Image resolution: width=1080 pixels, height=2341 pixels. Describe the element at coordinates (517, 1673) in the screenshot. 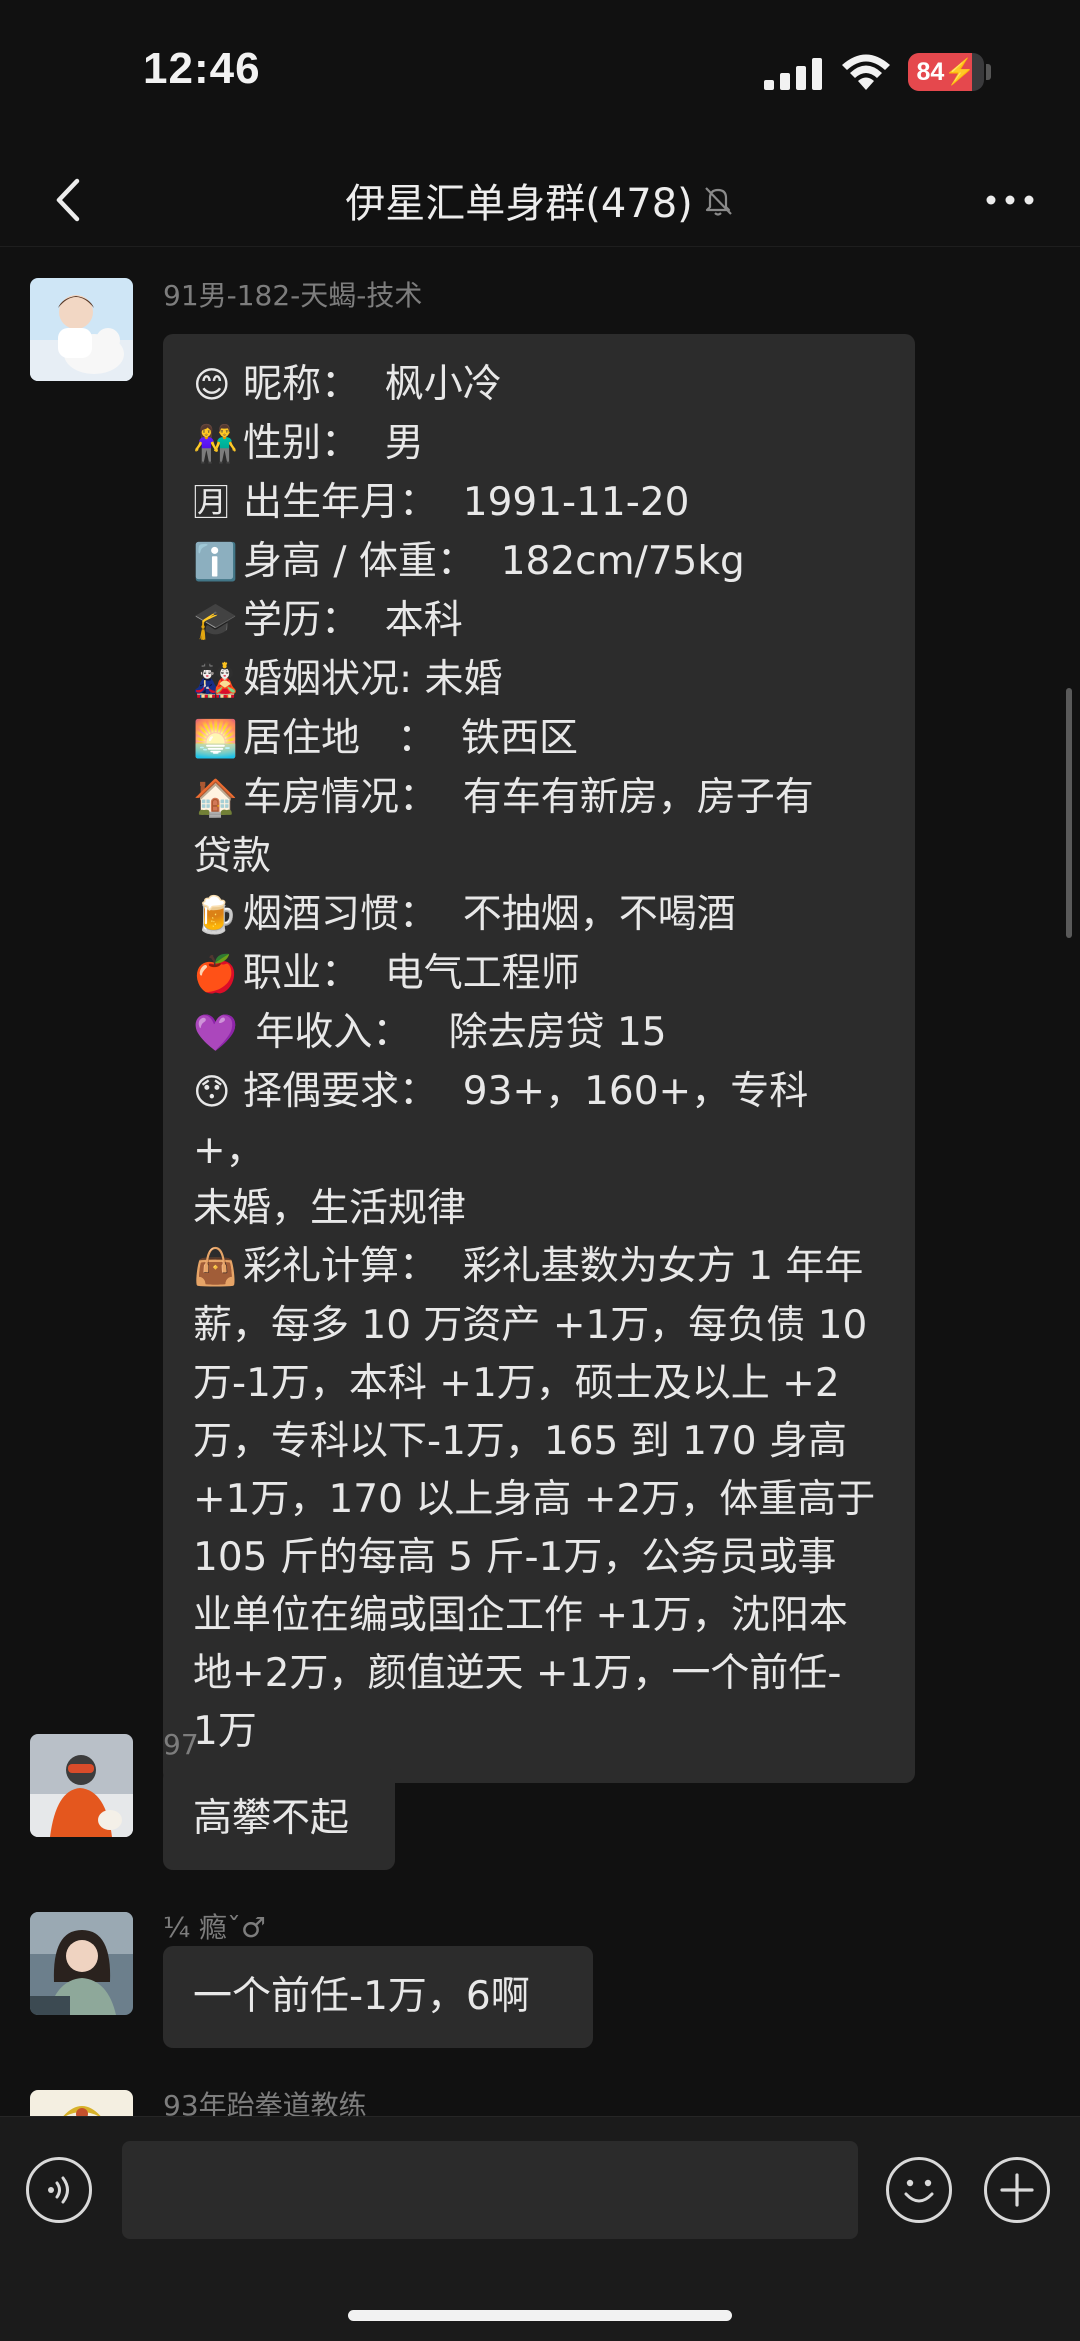

I see `line-text: 地+2万，颜值逆天 +1万，一个前任-` at that location.